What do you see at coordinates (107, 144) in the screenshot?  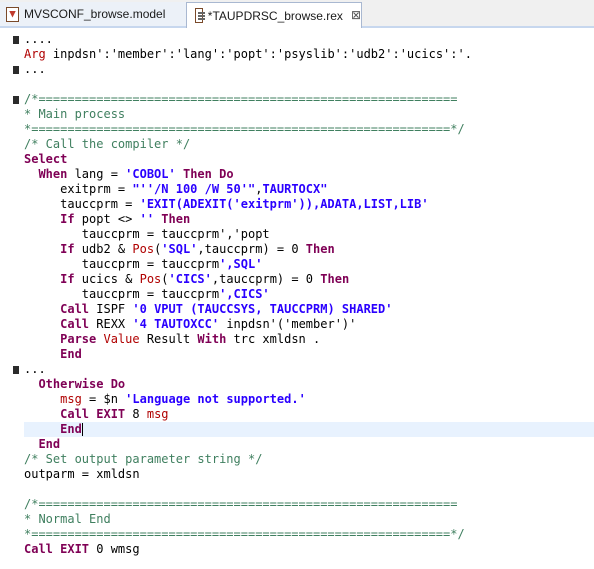 I see `code-token: /* Call the compiler */` at bounding box center [107, 144].